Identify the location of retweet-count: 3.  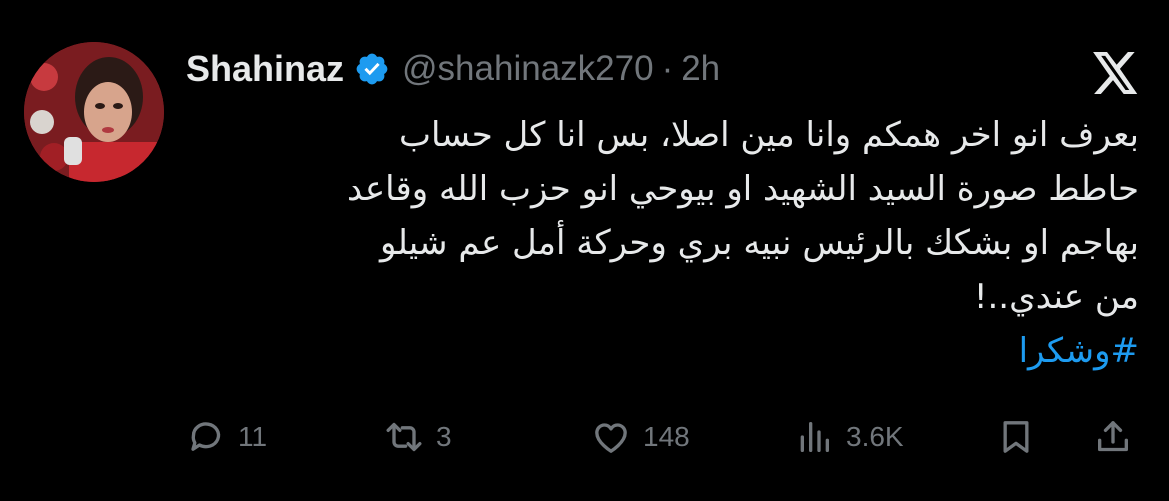
(444, 436).